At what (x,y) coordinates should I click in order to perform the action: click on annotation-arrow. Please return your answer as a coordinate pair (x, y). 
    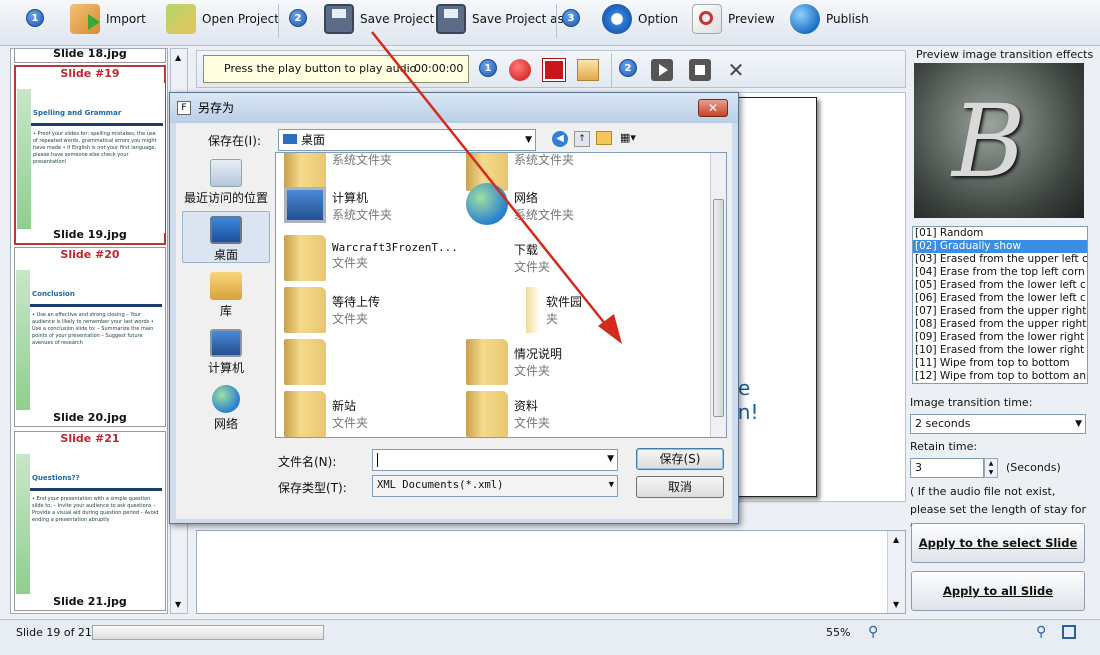
    Looking at the image, I should click on (496, 187).